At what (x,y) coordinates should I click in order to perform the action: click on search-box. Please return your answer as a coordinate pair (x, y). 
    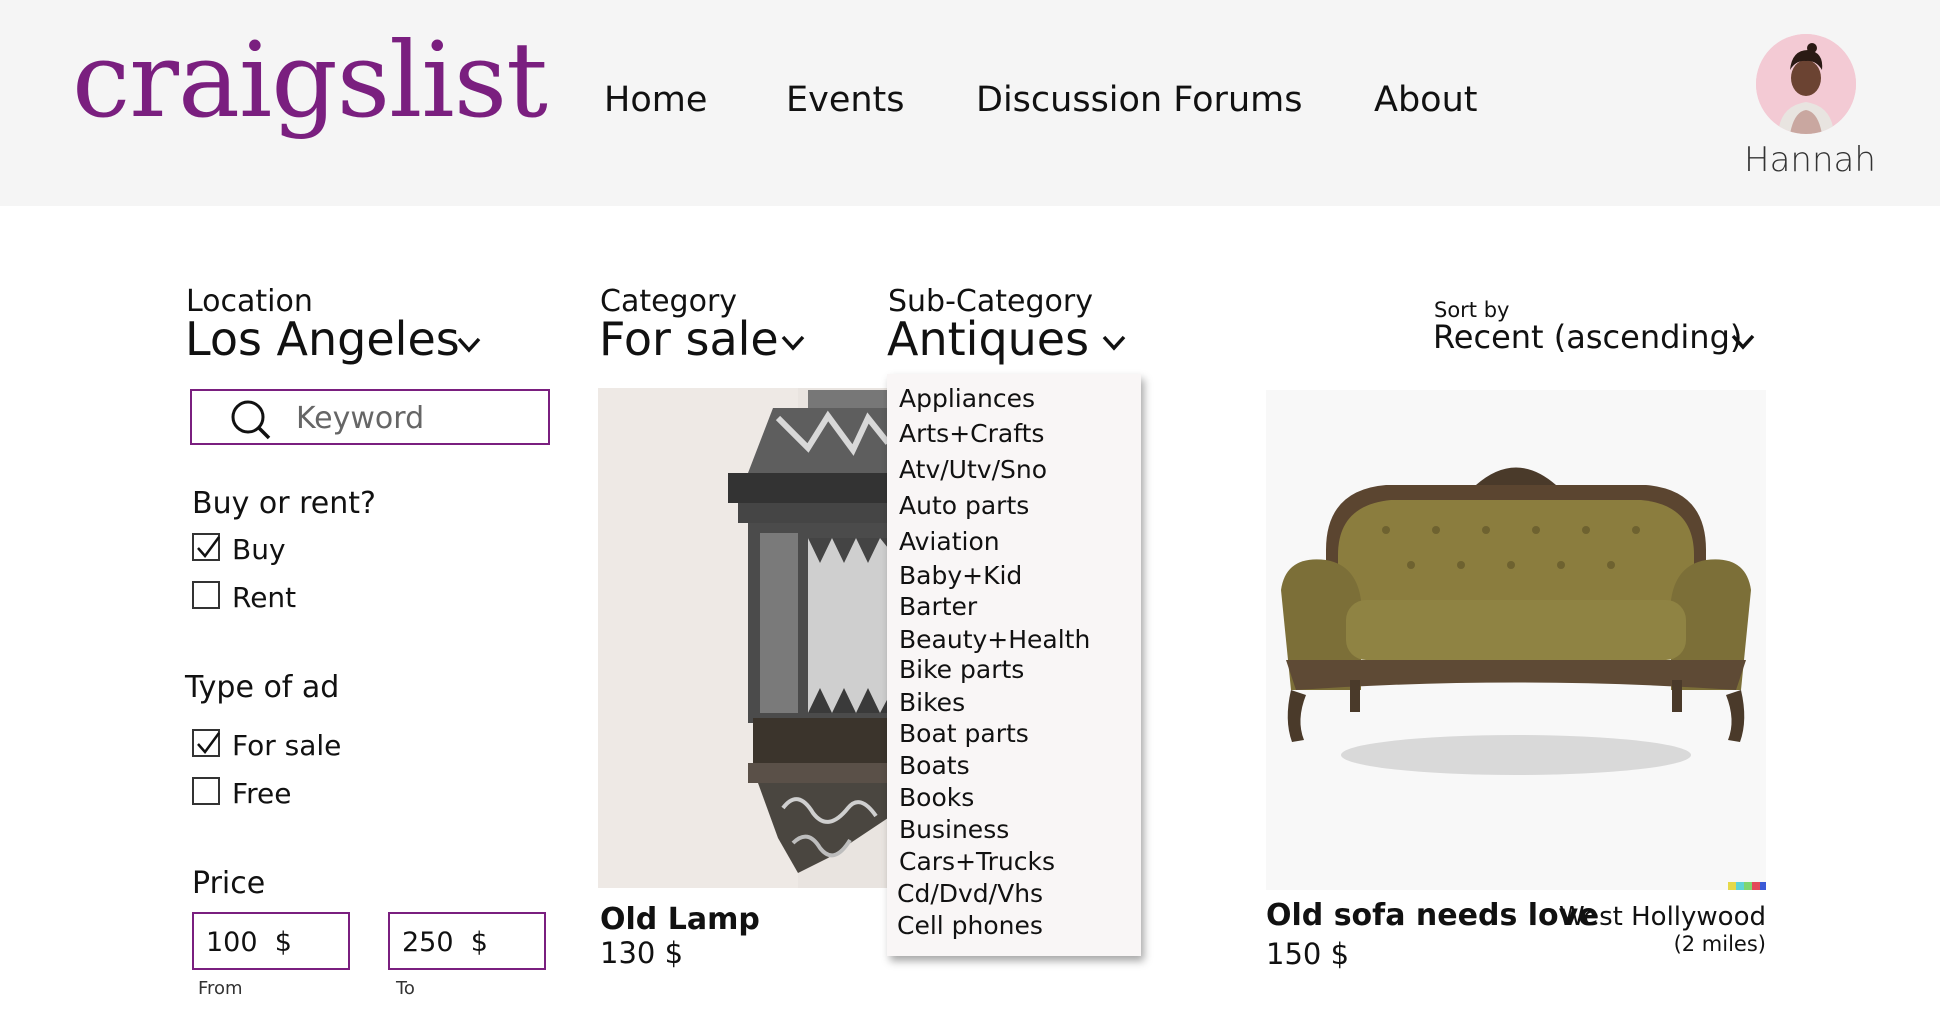
    Looking at the image, I should click on (370, 417).